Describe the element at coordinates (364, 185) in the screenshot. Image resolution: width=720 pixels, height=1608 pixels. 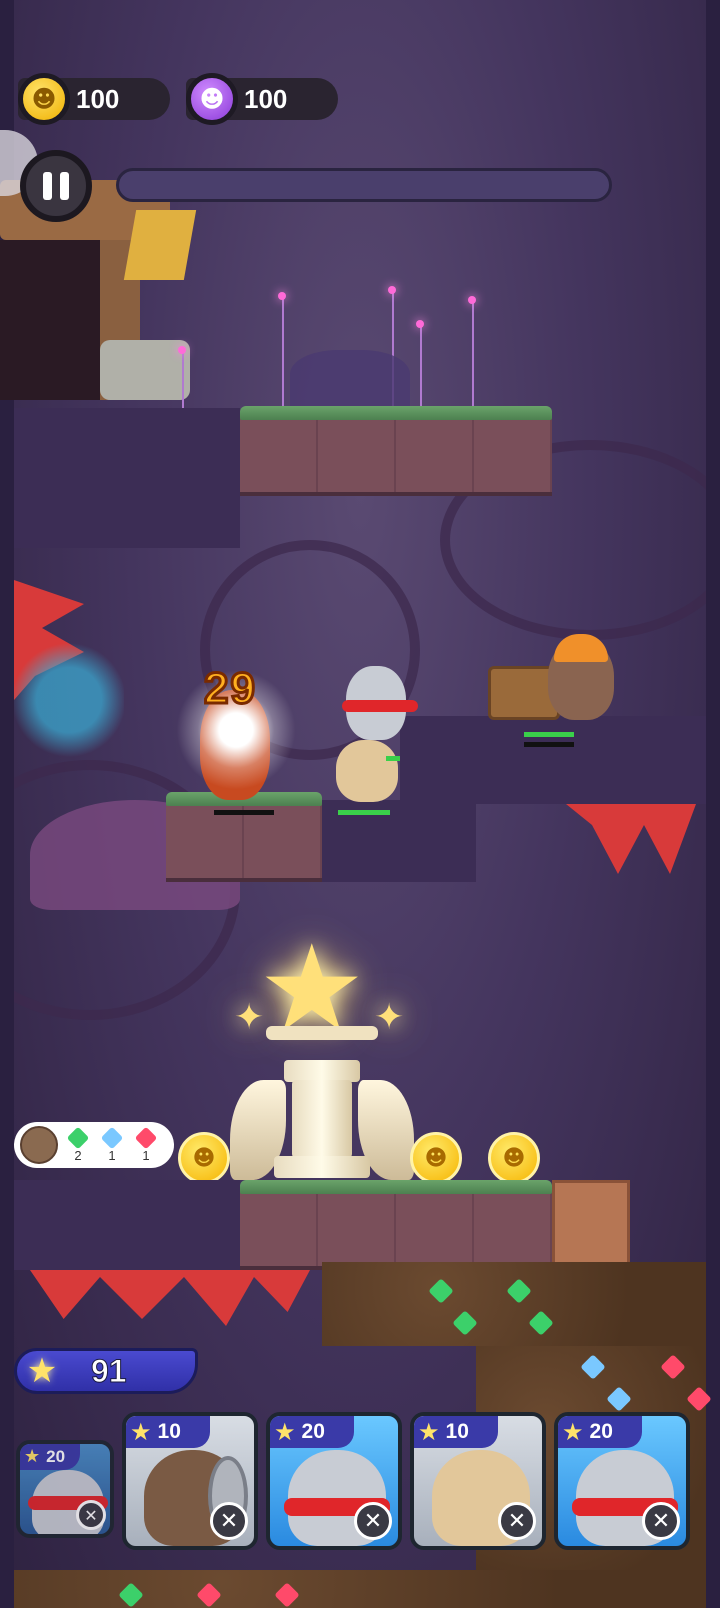
I see `level-progress-bar` at that location.